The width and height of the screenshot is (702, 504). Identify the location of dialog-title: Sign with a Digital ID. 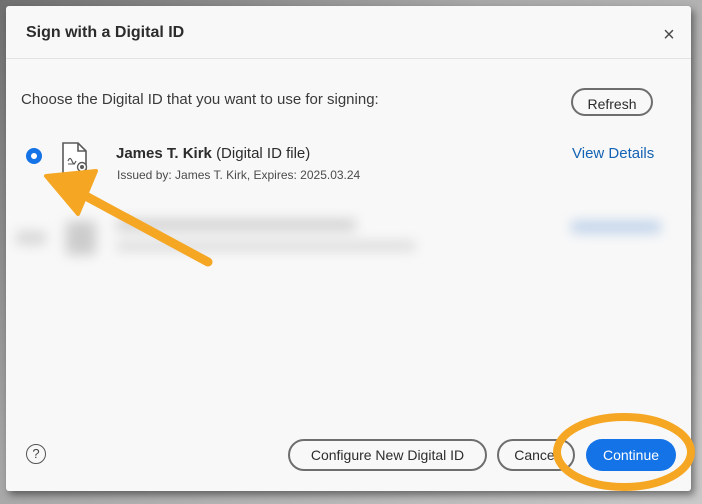
(105, 32).